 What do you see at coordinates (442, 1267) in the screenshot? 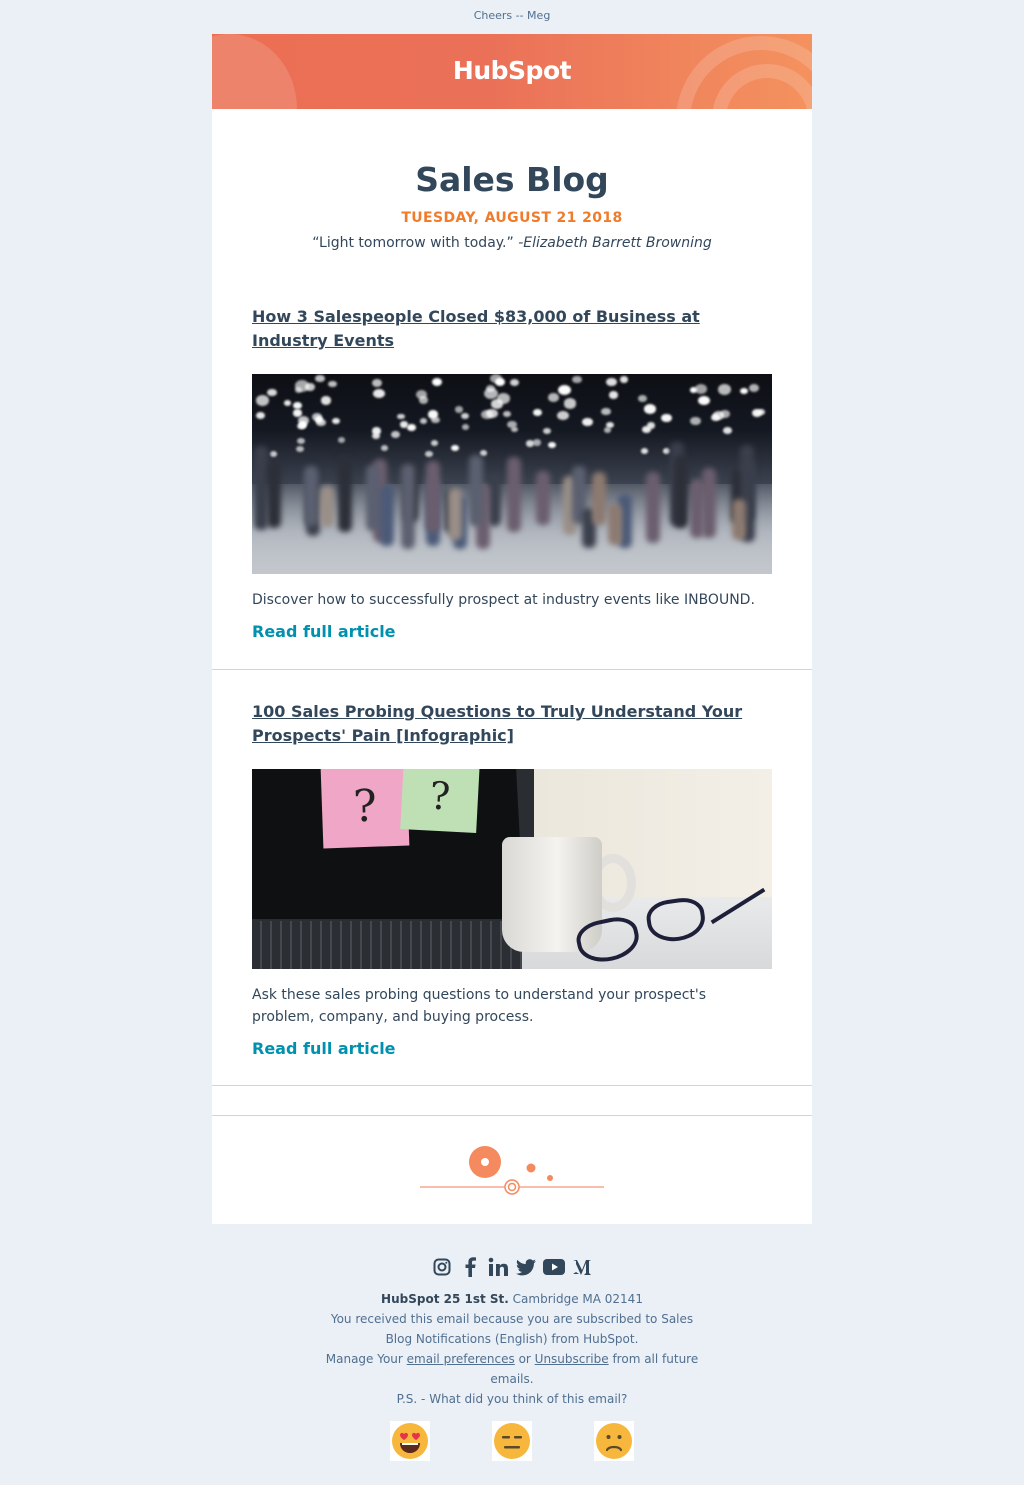
I see `instagram-icon` at bounding box center [442, 1267].